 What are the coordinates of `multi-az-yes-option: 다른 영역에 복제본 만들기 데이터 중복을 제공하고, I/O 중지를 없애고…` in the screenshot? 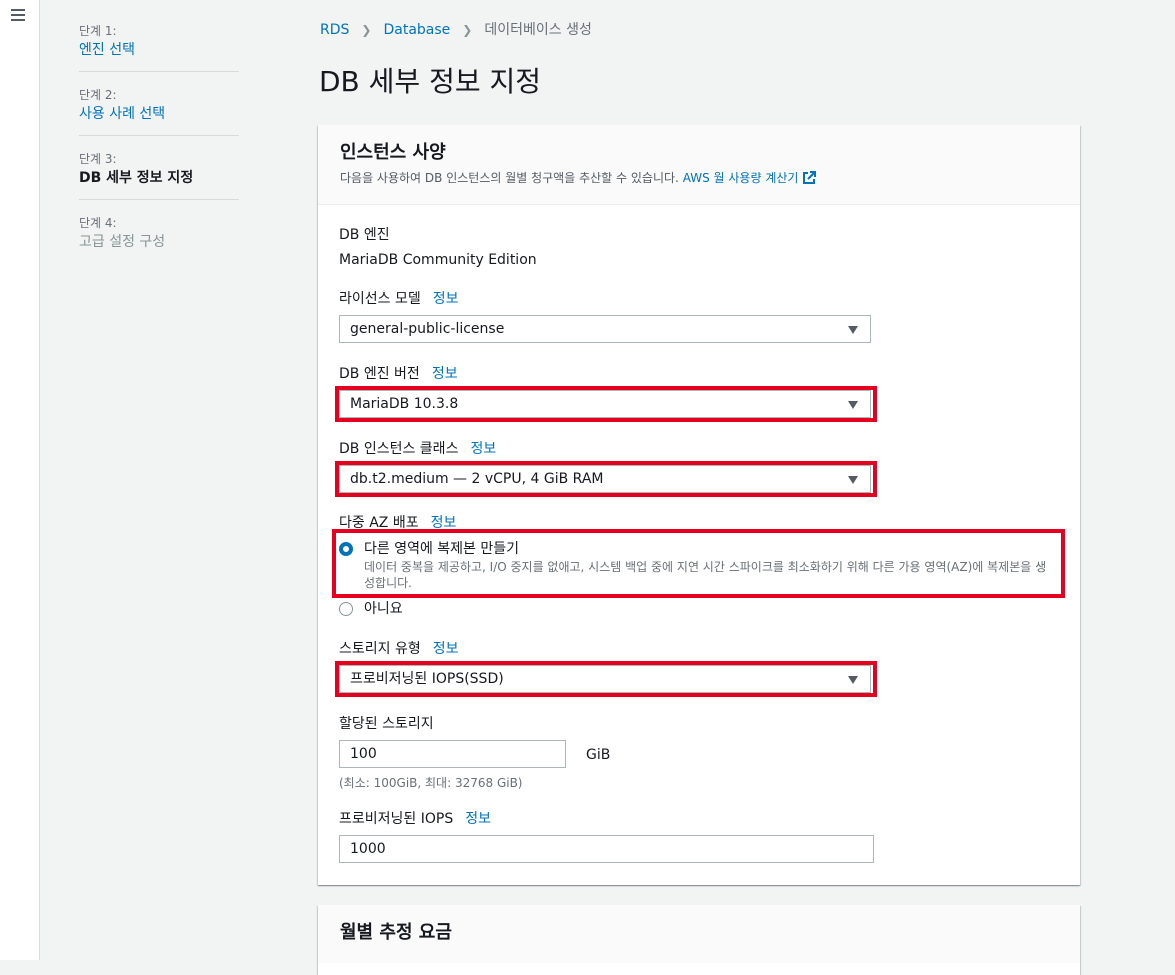 It's located at (696, 565).